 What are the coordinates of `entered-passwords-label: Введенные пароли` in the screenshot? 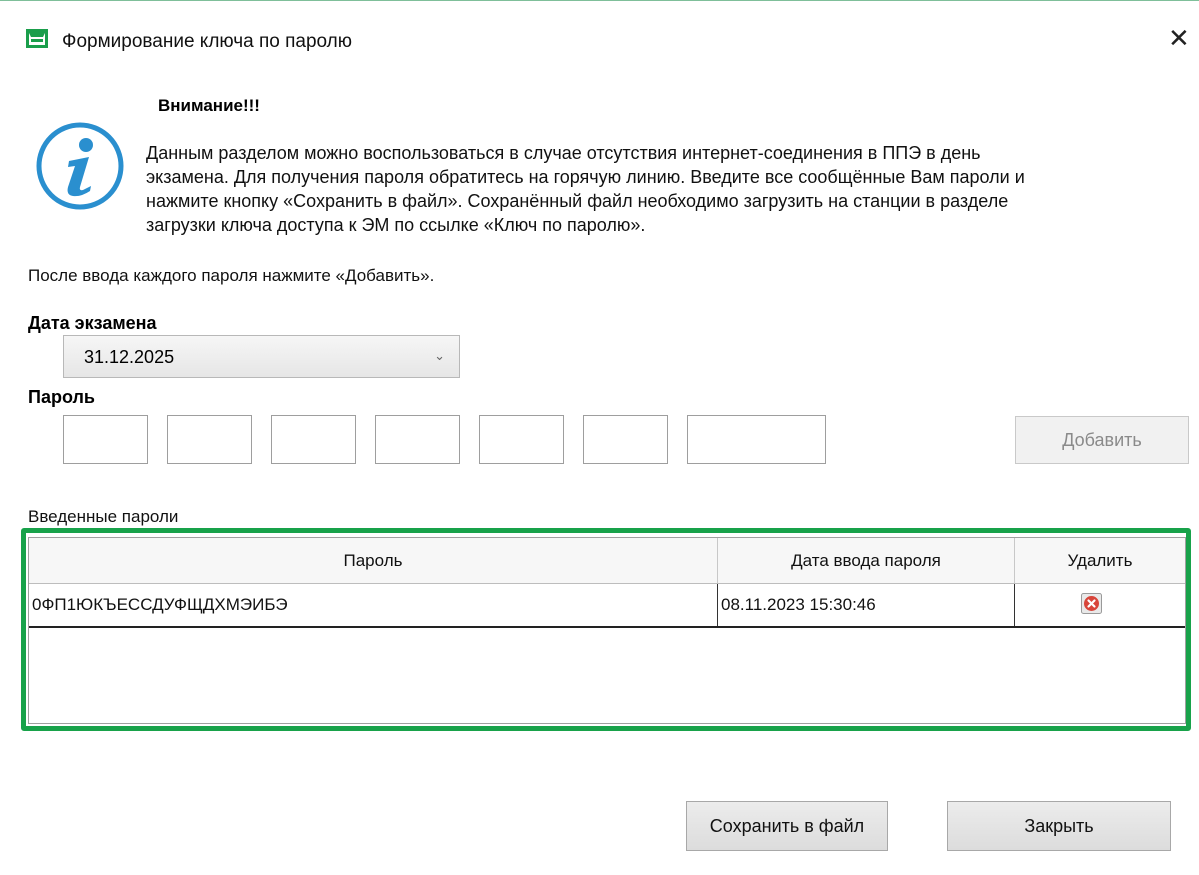 It's located at (103, 516).